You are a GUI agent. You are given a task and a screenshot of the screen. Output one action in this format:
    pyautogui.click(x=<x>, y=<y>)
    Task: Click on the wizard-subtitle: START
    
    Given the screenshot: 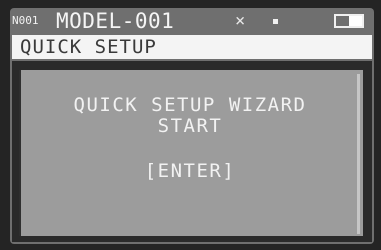 What is the action you would take?
    pyautogui.click(x=190, y=126)
    